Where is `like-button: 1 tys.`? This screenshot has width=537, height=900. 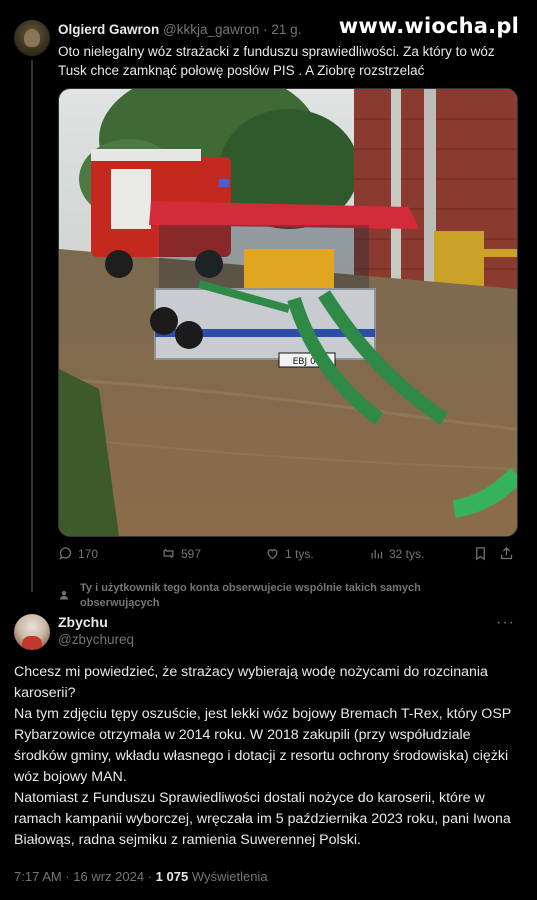 like-button: 1 tys. is located at coordinates (289, 553).